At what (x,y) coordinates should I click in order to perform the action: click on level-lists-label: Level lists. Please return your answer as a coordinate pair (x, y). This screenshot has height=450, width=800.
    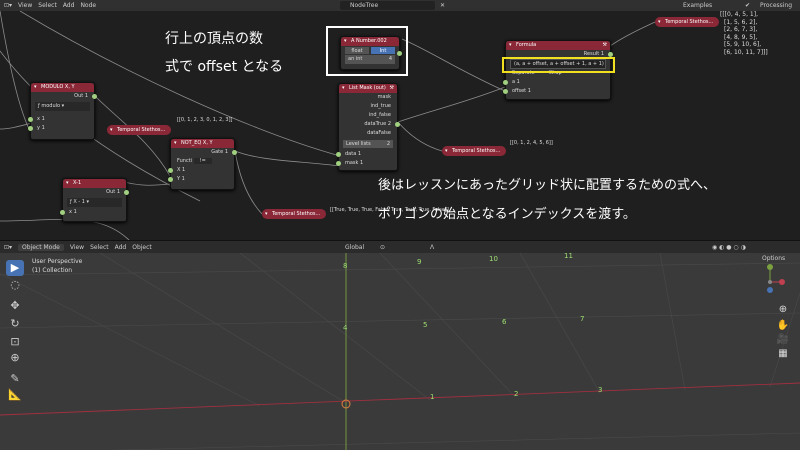
    Looking at the image, I should click on (358, 144).